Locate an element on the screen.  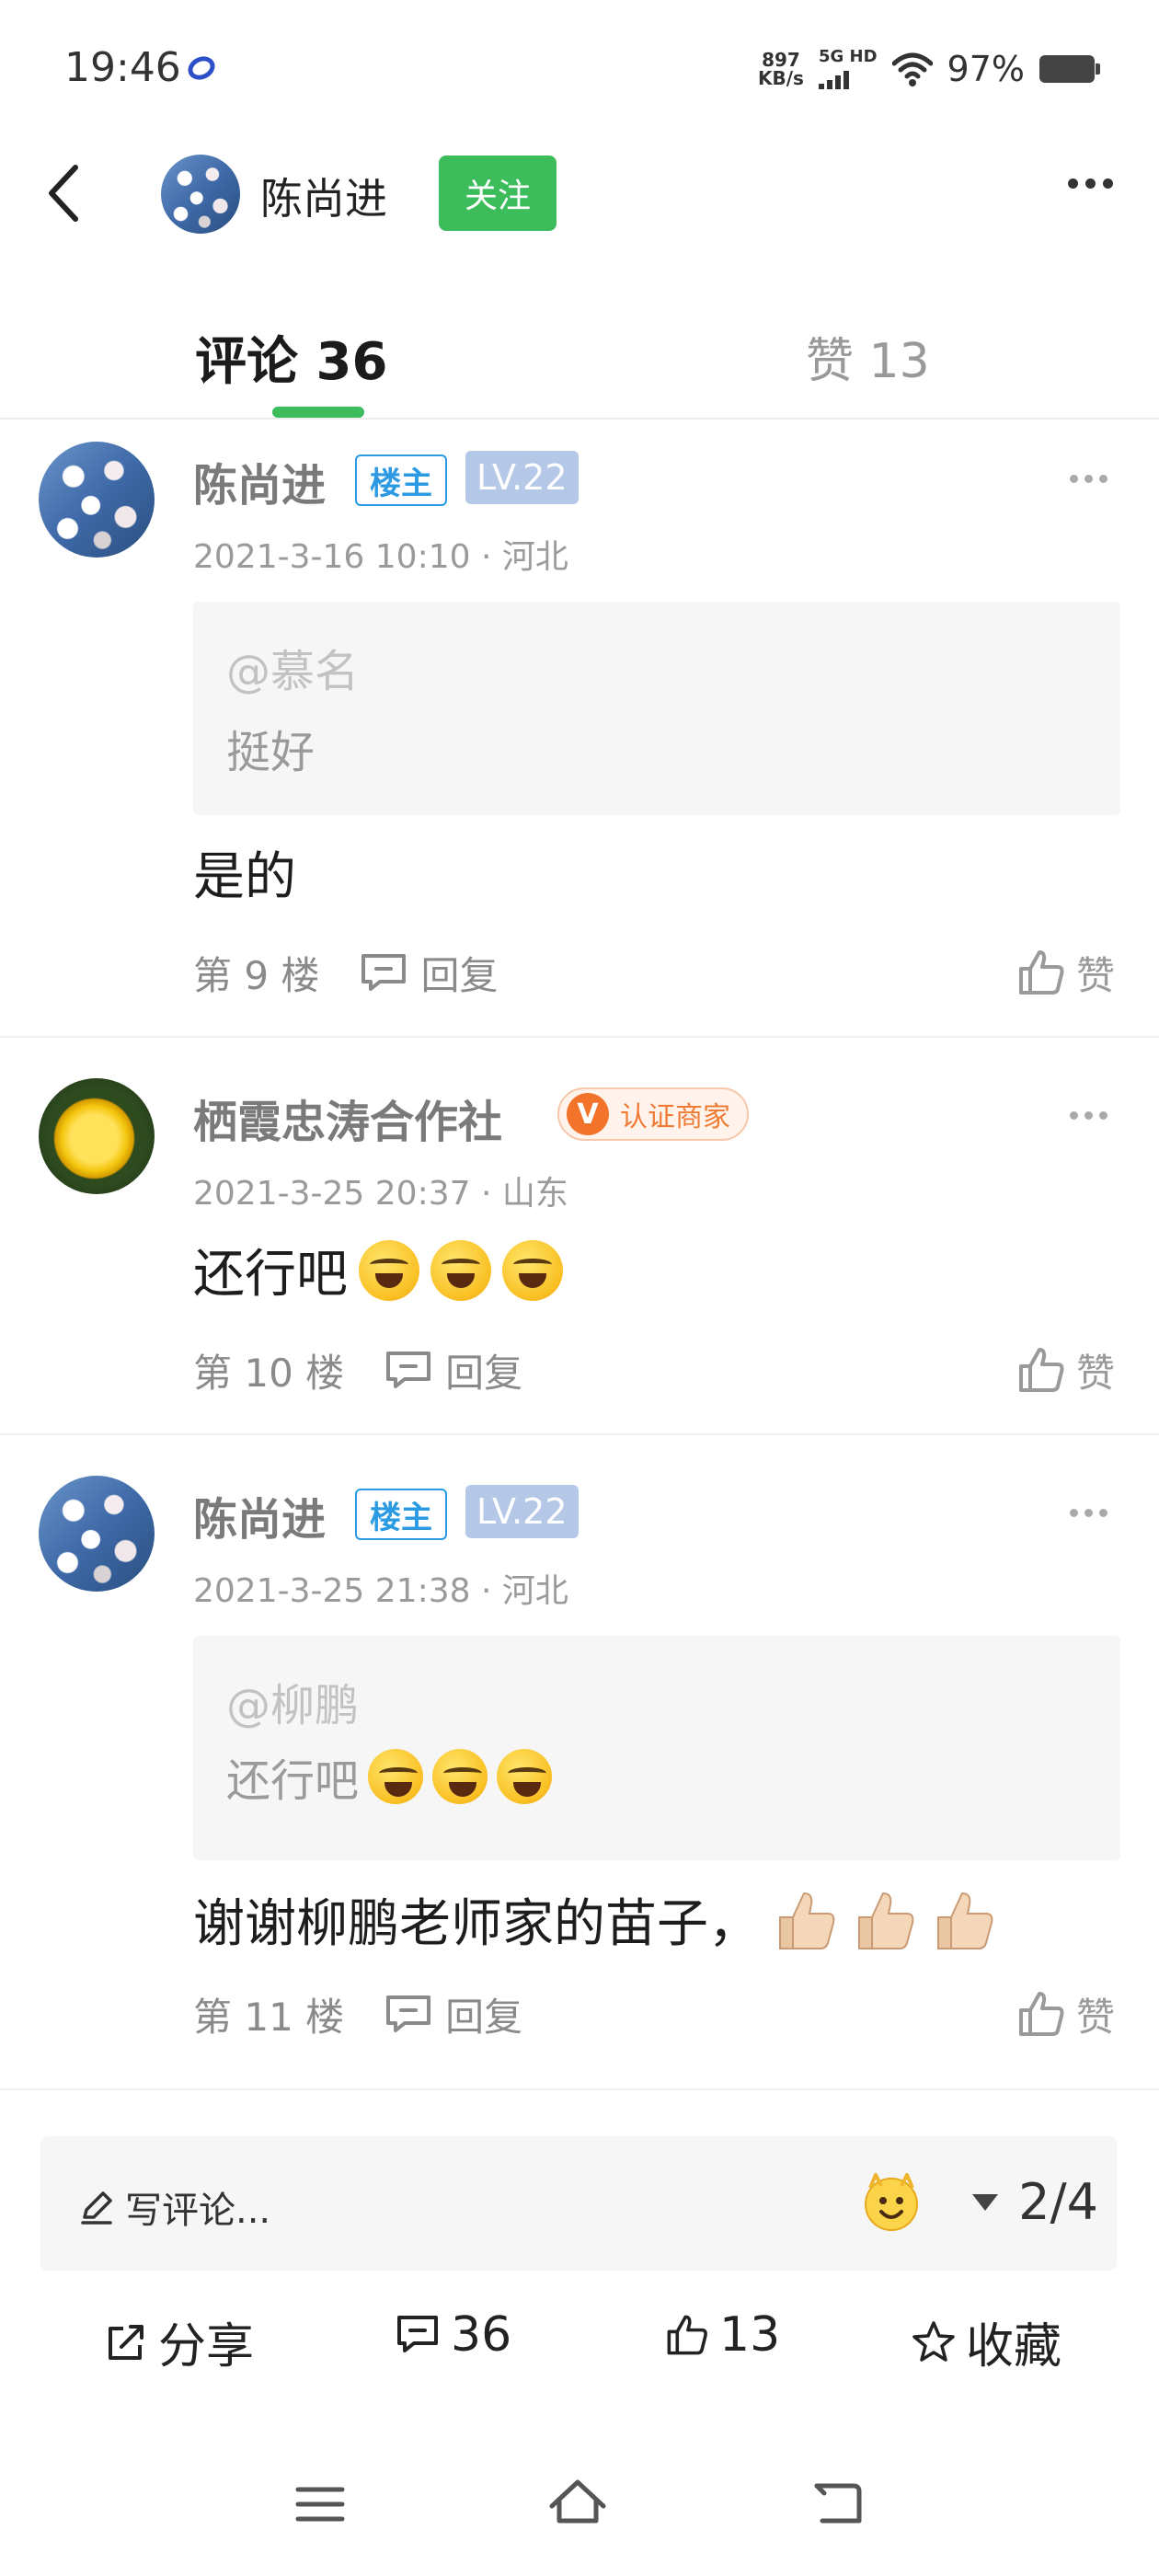
comment-icon is located at coordinates (417, 2334).